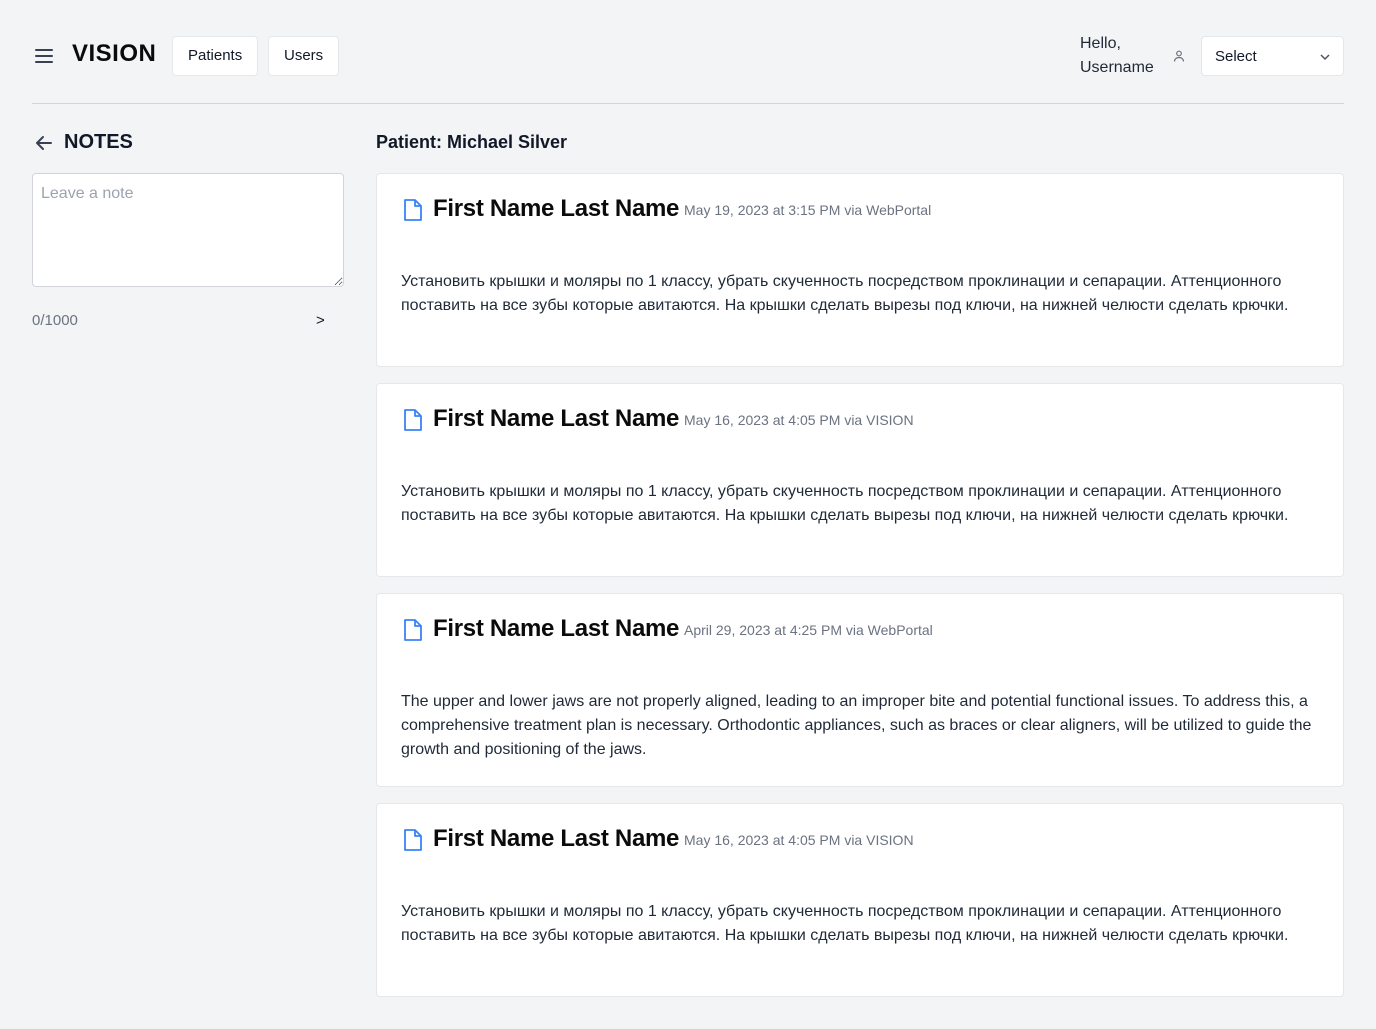 This screenshot has height=1029, width=1376. I want to click on chevron-down-icon, so click(1325, 57).